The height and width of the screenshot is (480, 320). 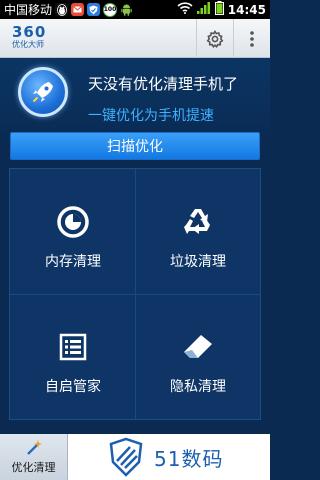 I want to click on carrier-name: 中国移动, so click(x=28, y=10).